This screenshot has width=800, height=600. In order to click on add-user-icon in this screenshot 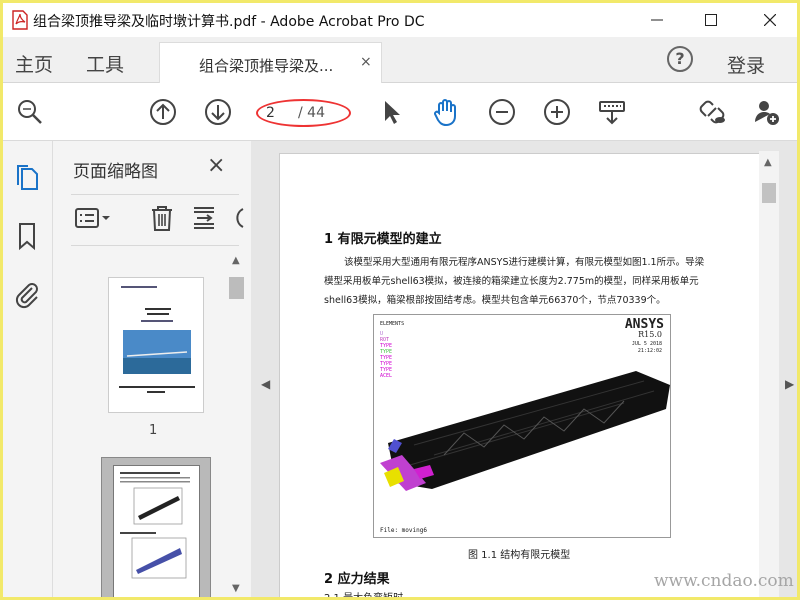, I will do `click(767, 112)`.